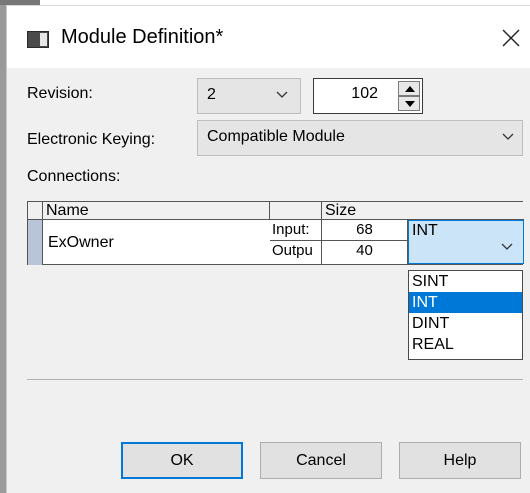 This screenshot has height=493, width=530. I want to click on spin-down-button, so click(409, 103).